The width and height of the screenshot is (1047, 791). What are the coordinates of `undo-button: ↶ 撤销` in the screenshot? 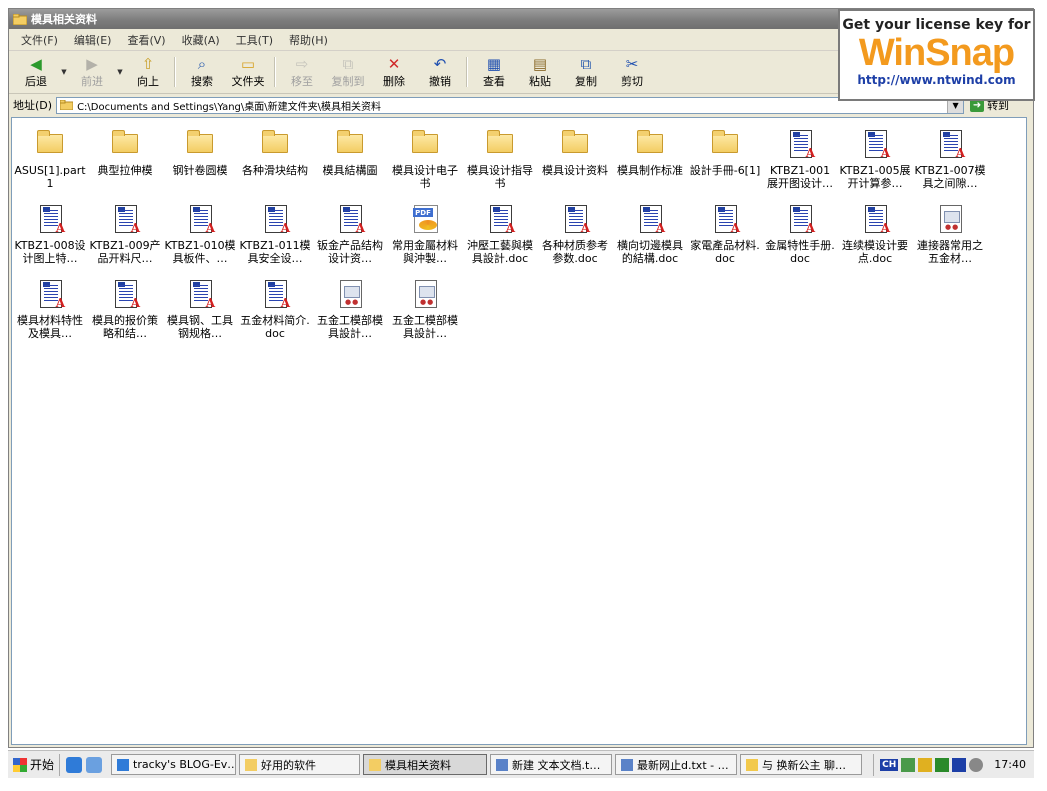 It's located at (440, 72).